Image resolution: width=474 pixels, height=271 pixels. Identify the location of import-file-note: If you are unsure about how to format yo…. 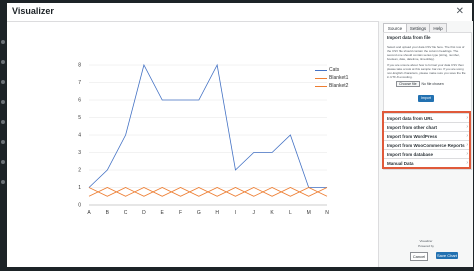
(426, 71).